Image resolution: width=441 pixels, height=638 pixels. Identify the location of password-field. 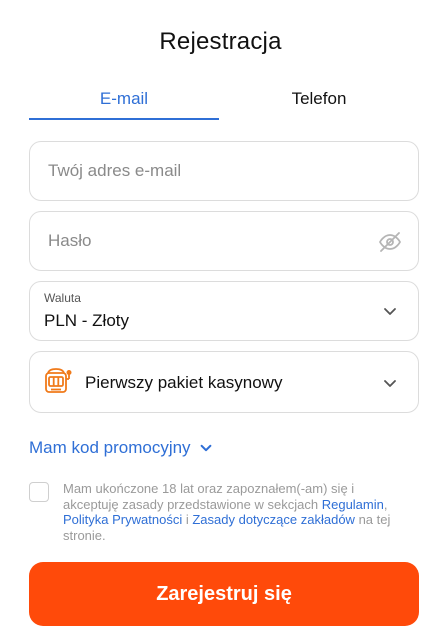
(224, 241).